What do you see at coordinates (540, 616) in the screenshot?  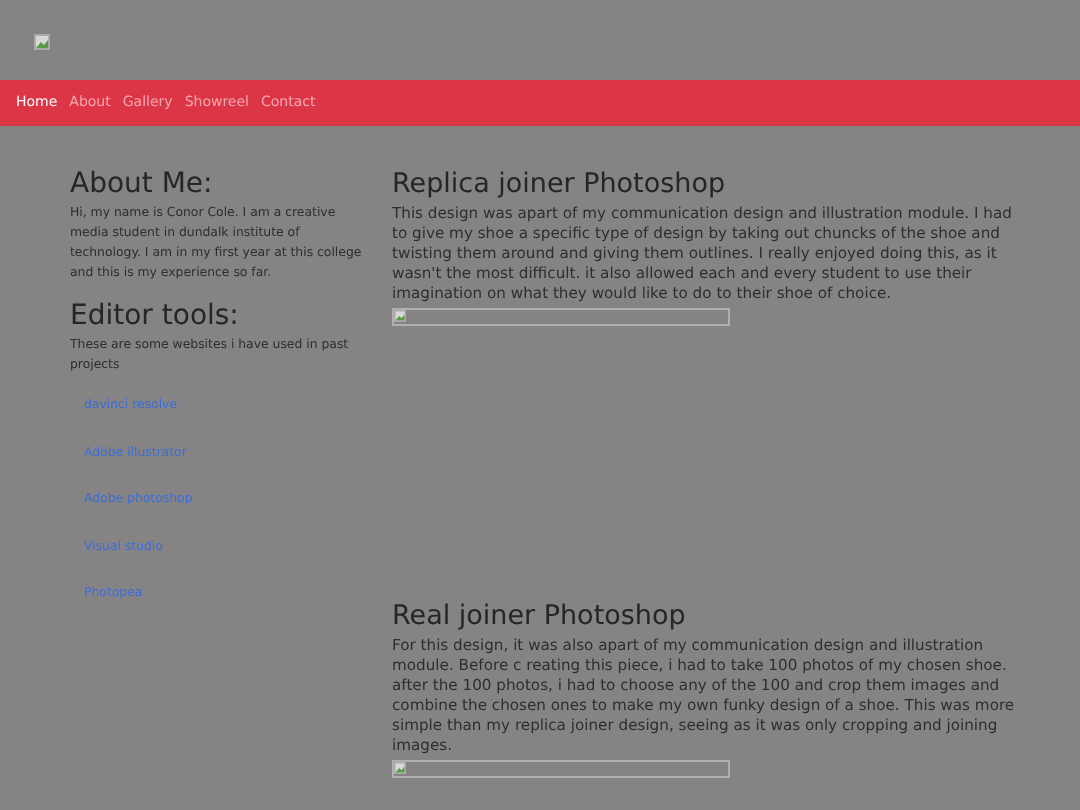 I see `project-title: Real joiner Photoshop` at bounding box center [540, 616].